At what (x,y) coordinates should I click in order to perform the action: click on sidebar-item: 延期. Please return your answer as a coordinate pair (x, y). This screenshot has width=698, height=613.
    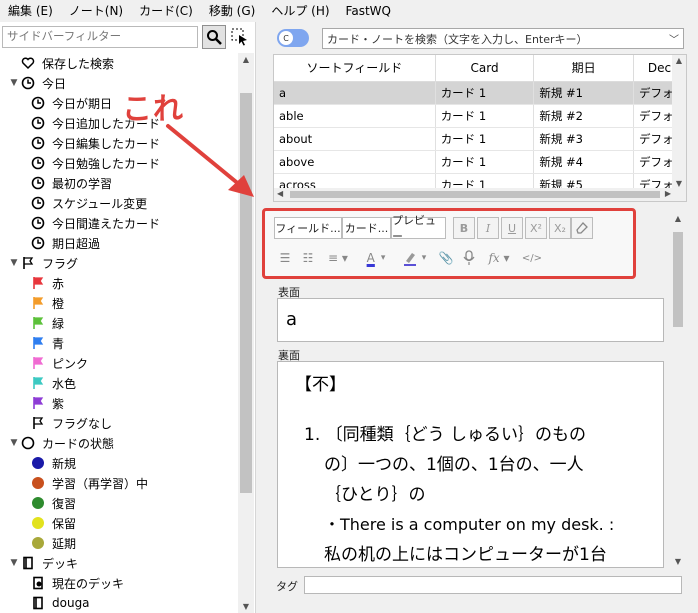
    Looking at the image, I should click on (53, 543).